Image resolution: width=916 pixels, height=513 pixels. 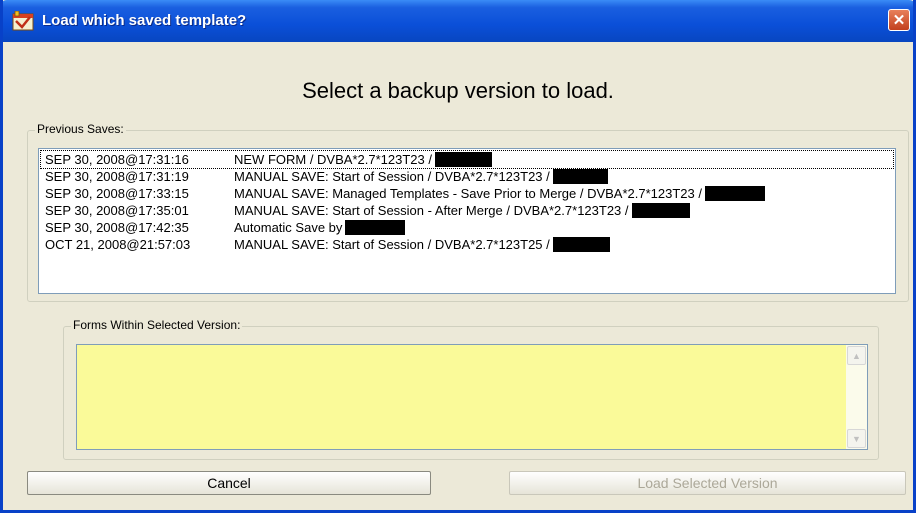 What do you see at coordinates (117, 227) in the screenshot?
I see `save-date: SEP 30, 2008@17:42:35` at bounding box center [117, 227].